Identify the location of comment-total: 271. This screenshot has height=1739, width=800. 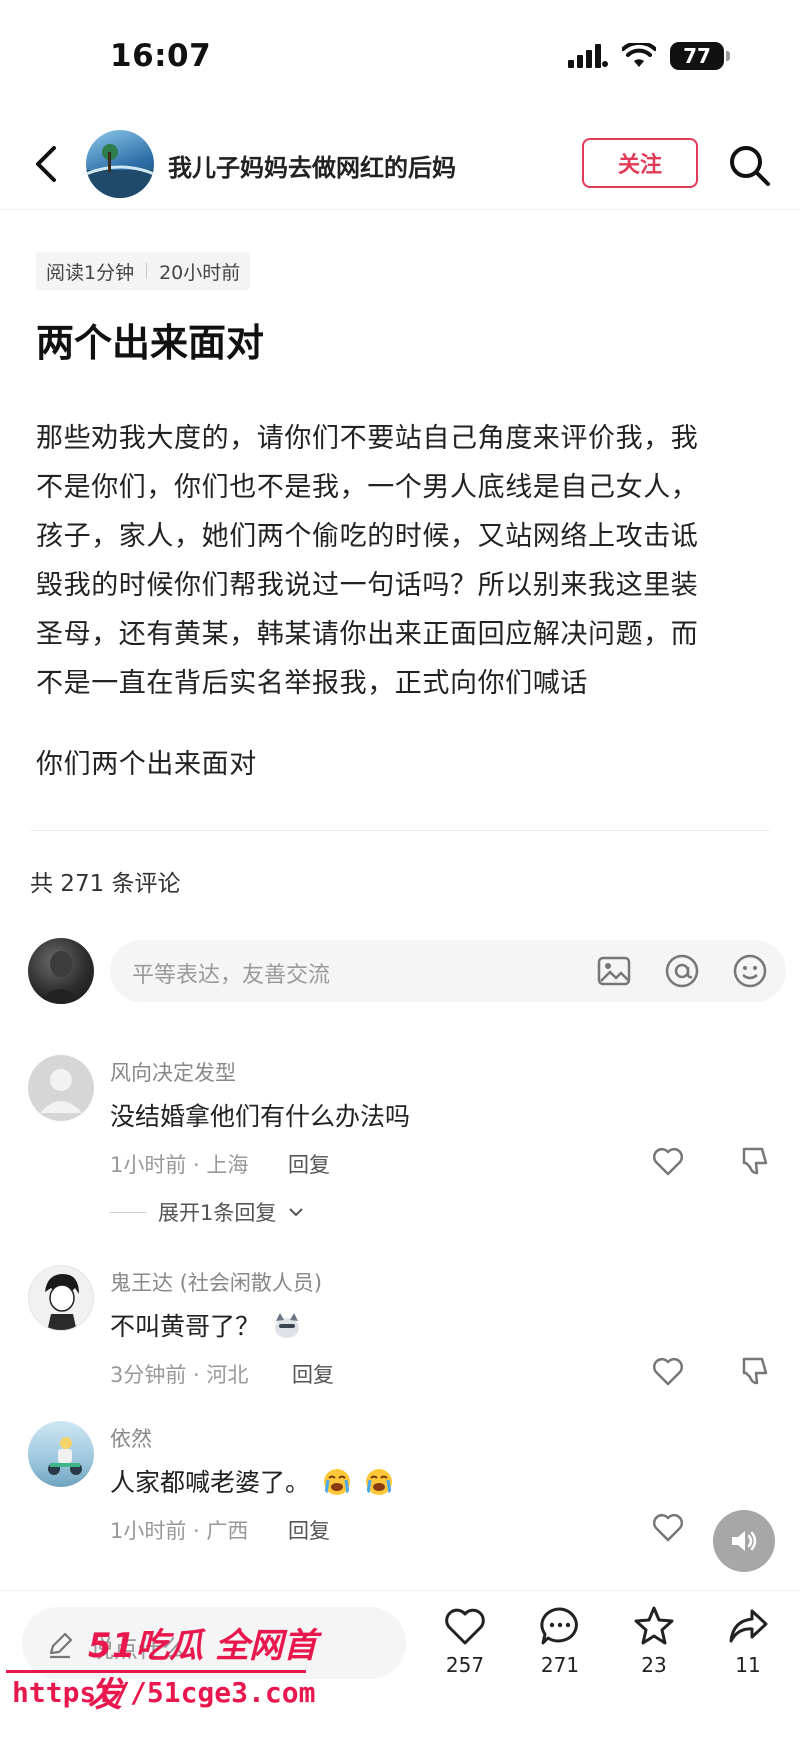
(560, 1665).